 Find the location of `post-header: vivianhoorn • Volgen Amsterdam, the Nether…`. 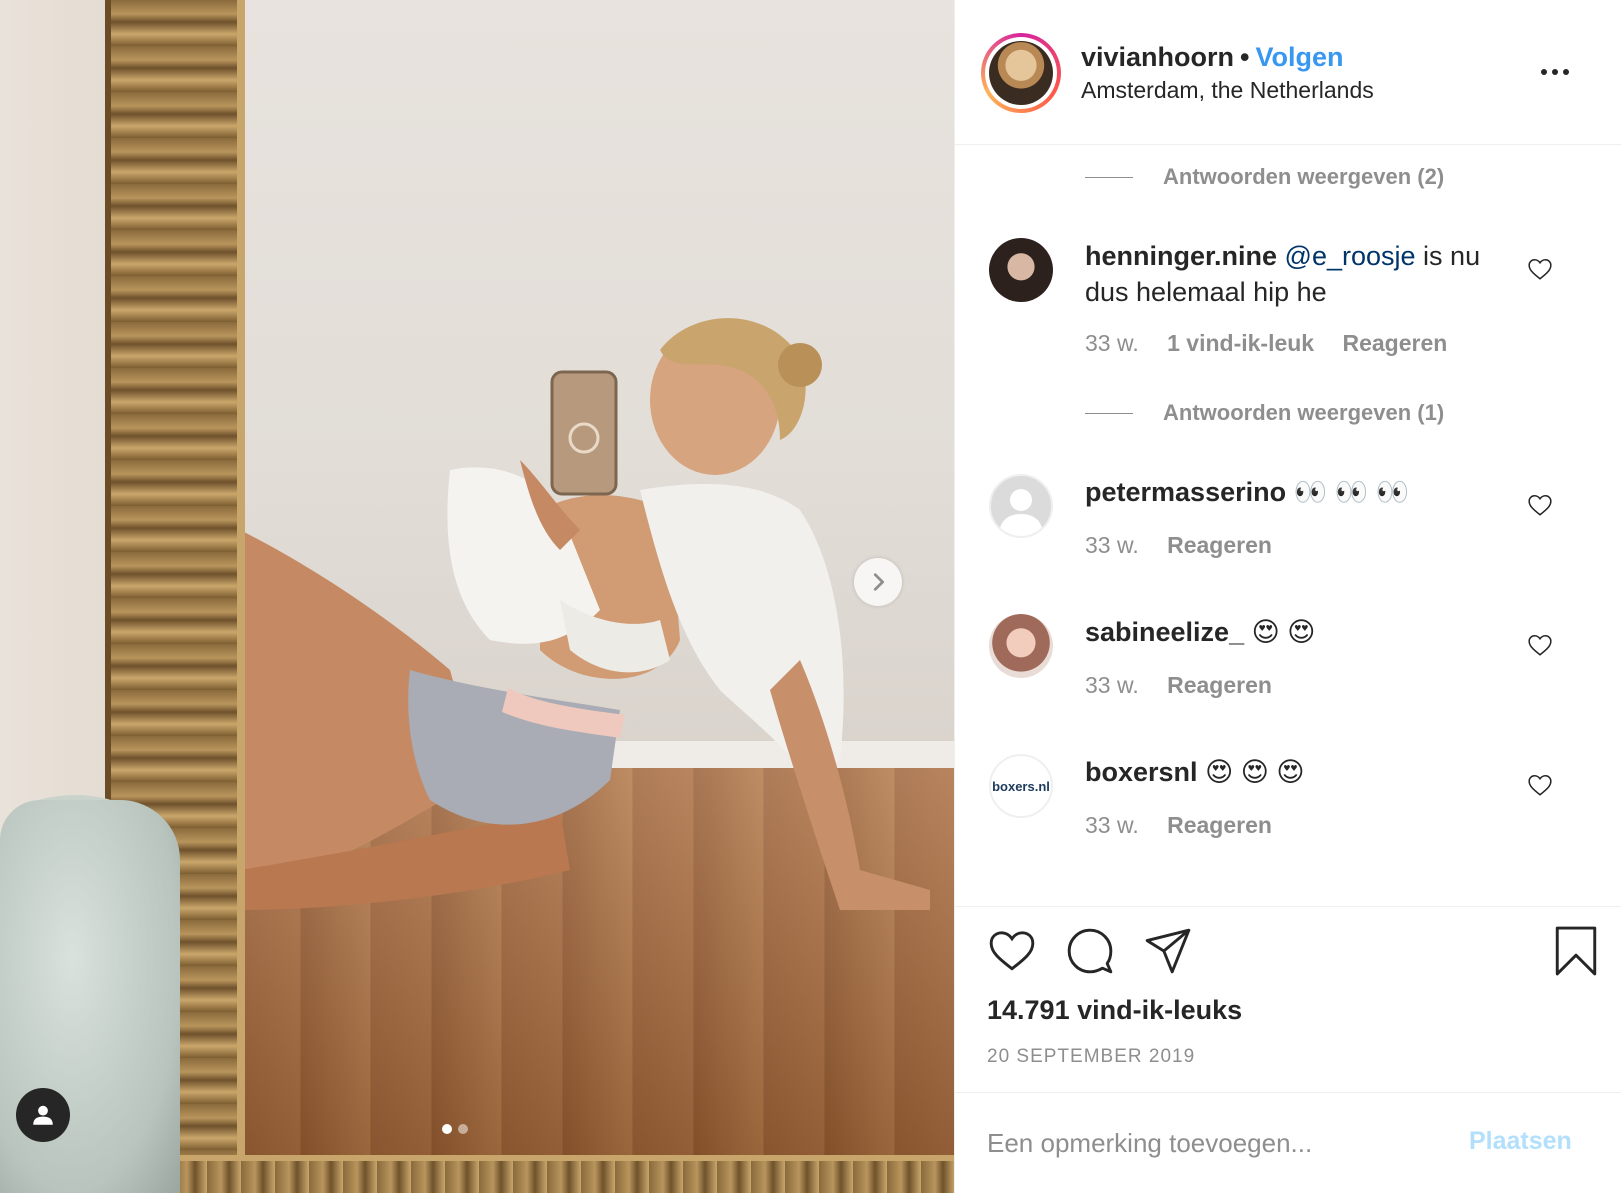

post-header: vivianhoorn • Volgen Amsterdam, the Nether… is located at coordinates (1288, 72).